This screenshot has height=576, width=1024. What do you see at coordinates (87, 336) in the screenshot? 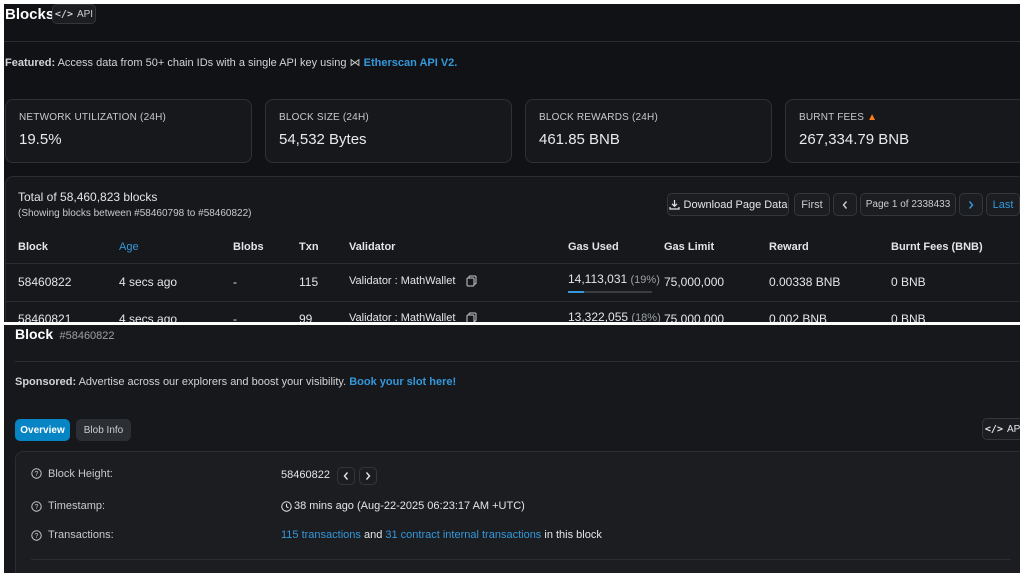
I see `block-reference: #58460822` at bounding box center [87, 336].